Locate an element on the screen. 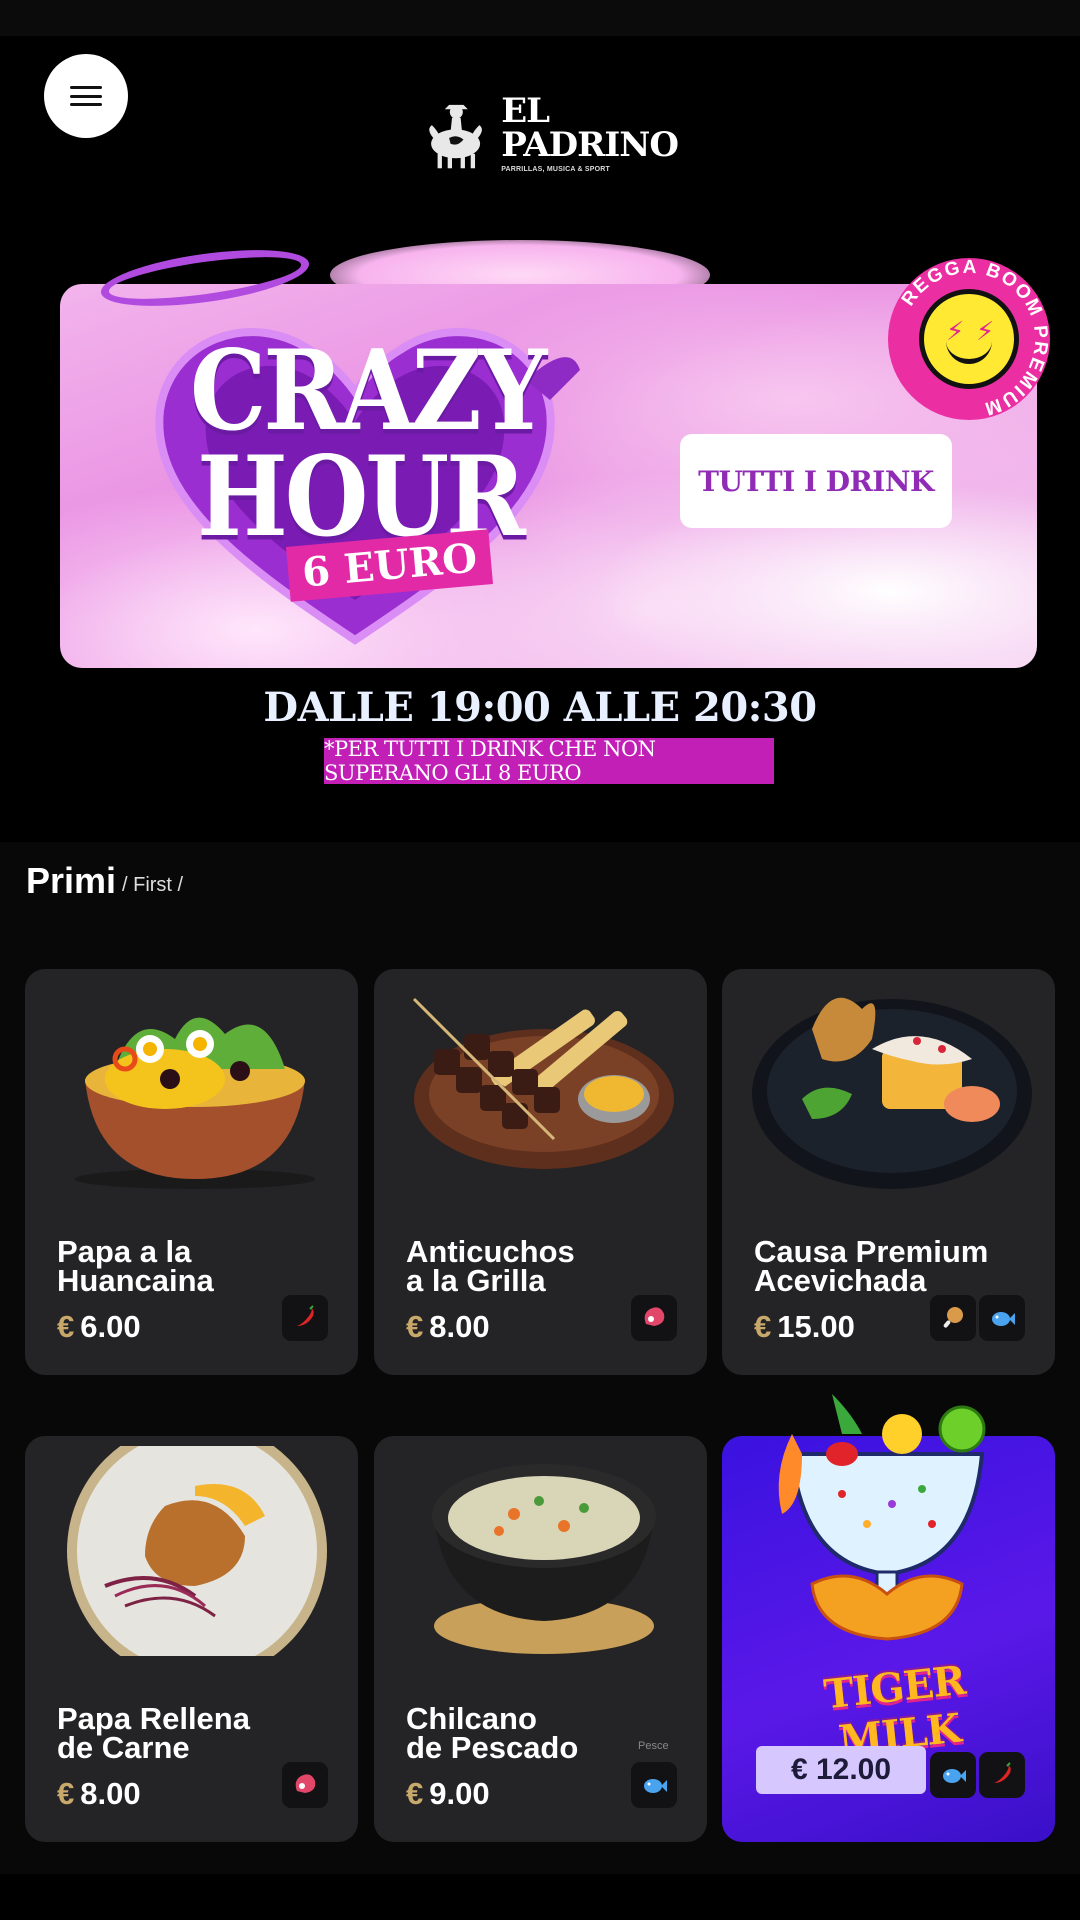  dish-card-papa-huancaina: Papa a la Huancaina €6.00 is located at coordinates (191, 1172).